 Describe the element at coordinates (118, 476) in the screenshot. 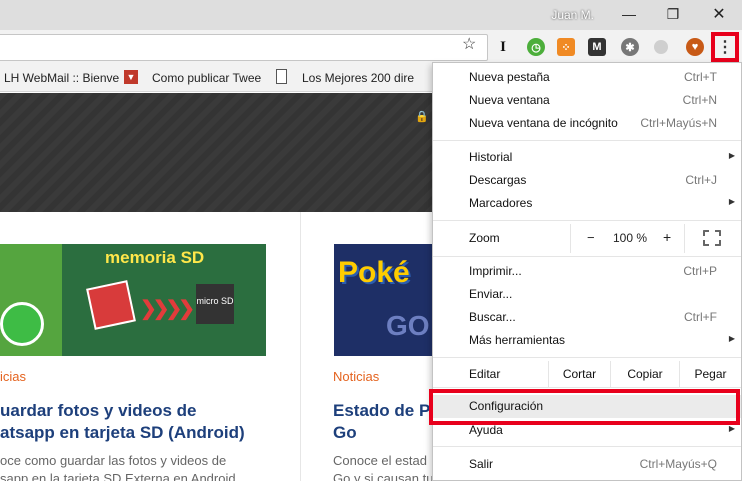

I see `article-excerpt: sapp en la tarjeta SD Externa en Android` at that location.